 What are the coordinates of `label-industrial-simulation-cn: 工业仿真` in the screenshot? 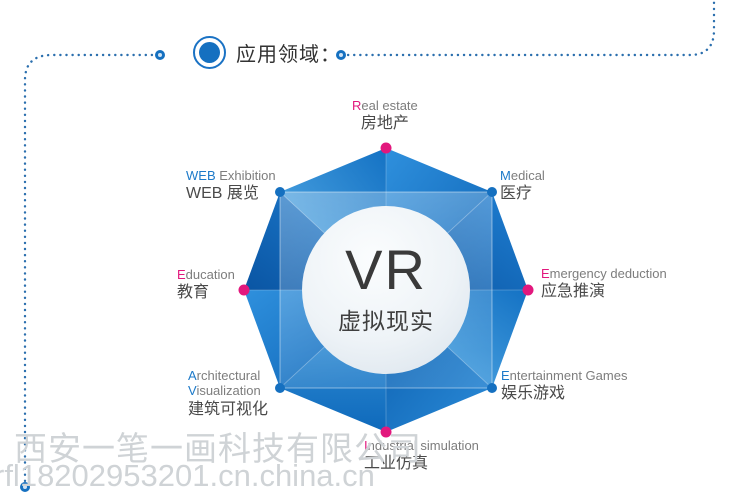 It's located at (396, 464).